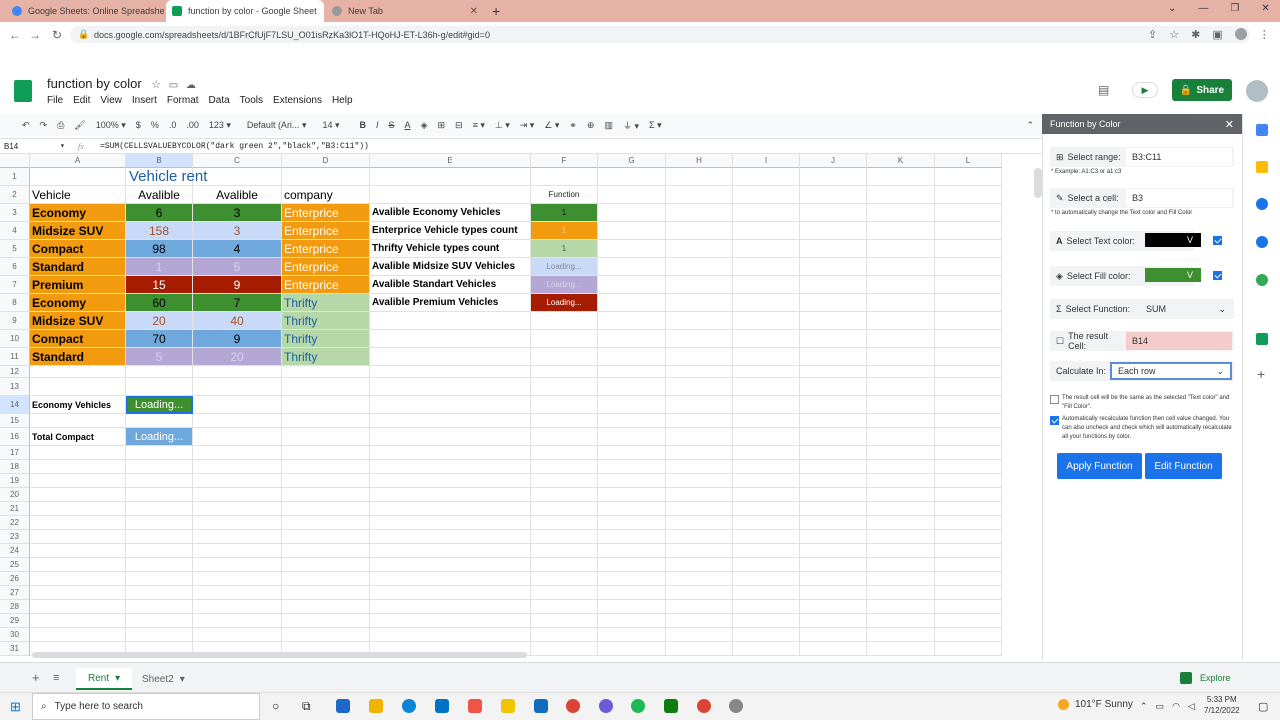 This screenshot has height=720, width=1280. Describe the element at coordinates (1262, 167) in the screenshot. I see `keep-icon` at that location.